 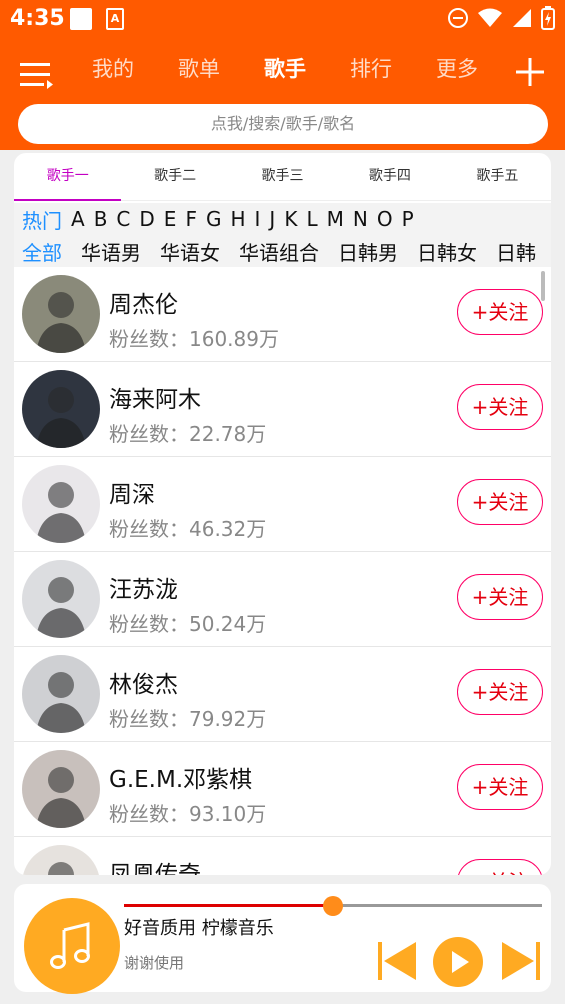 I want to click on filter-letter: B, so click(x=101, y=219).